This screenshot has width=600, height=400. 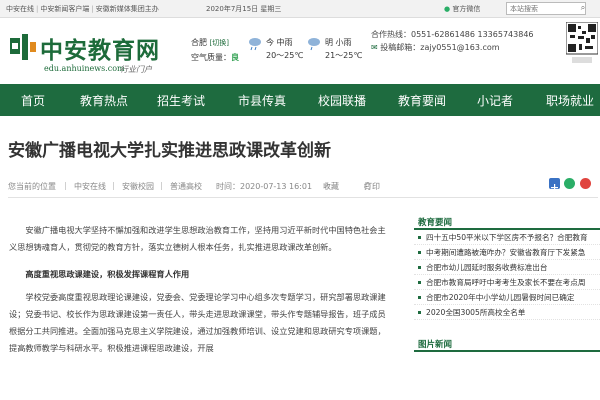 I want to click on sidebar-news-header: 教育要闻, so click(x=507, y=221).